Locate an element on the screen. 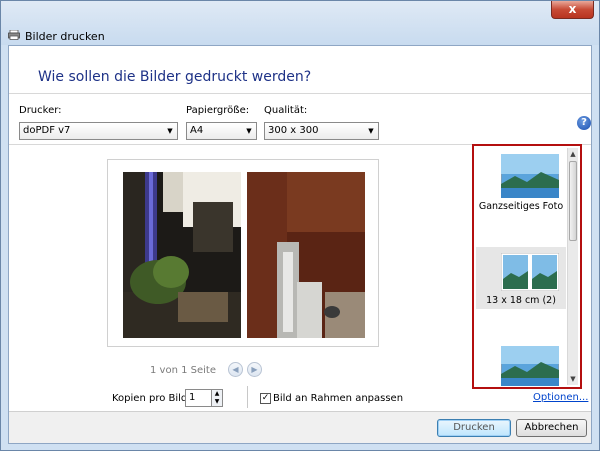 The image size is (600, 451). layout-list: Ganzseitiges Foto 13 x 18 cm (2) is located at coordinates (521, 267).